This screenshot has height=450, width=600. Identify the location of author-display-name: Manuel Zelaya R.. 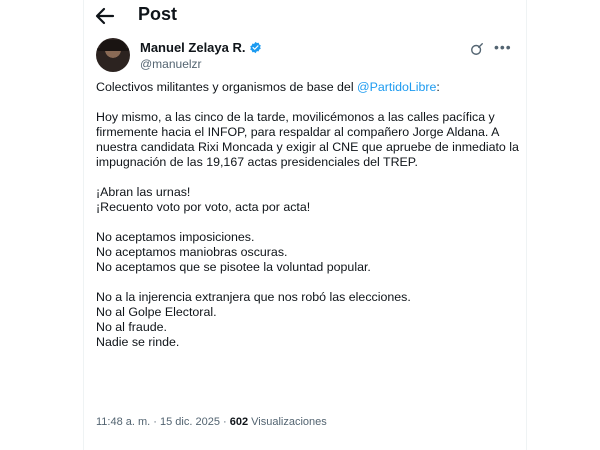
(192, 47).